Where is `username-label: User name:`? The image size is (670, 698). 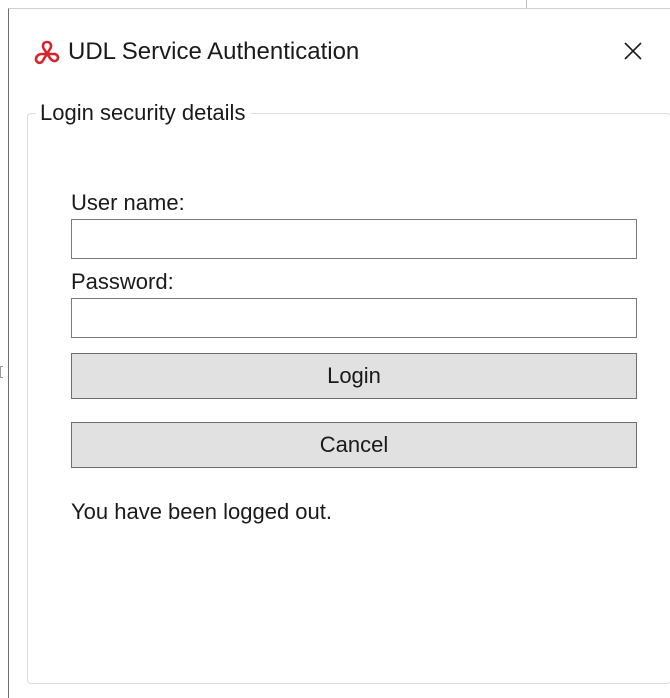
username-label: User name: is located at coordinates (128, 202).